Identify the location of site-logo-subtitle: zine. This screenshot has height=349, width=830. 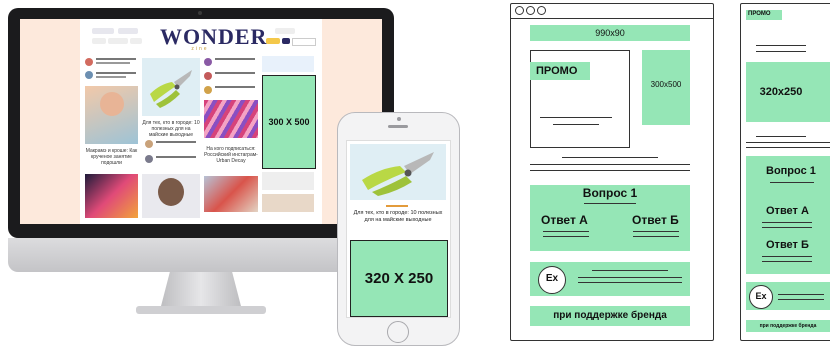
(200, 49).